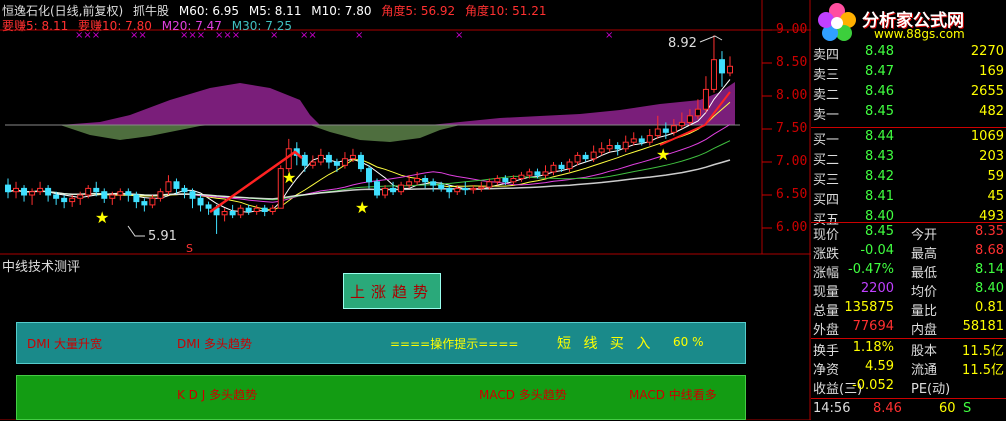 This screenshot has width=1006, height=421. What do you see at coordinates (879, 231) in the screenshot?
I see `quote-value: 8.45` at bounding box center [879, 231].